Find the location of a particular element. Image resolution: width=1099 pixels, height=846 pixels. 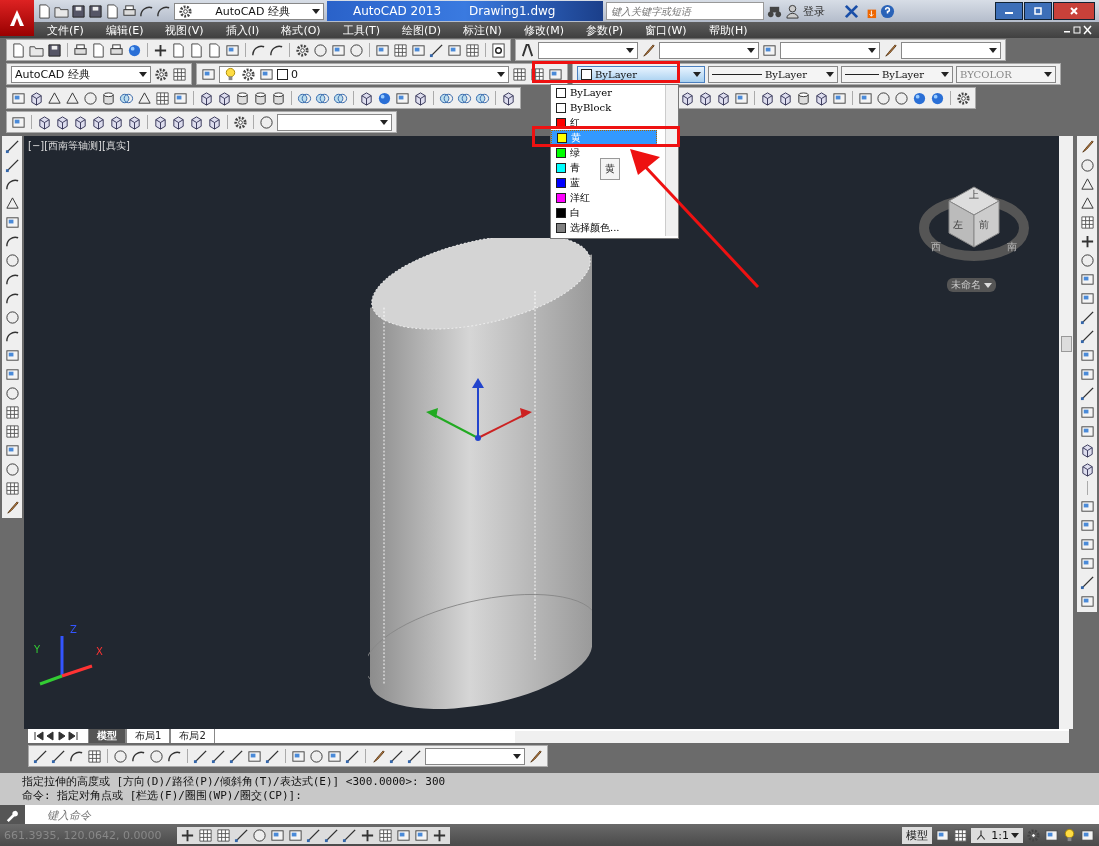

sign-in-link: 登录 is located at coordinates (814, 11).